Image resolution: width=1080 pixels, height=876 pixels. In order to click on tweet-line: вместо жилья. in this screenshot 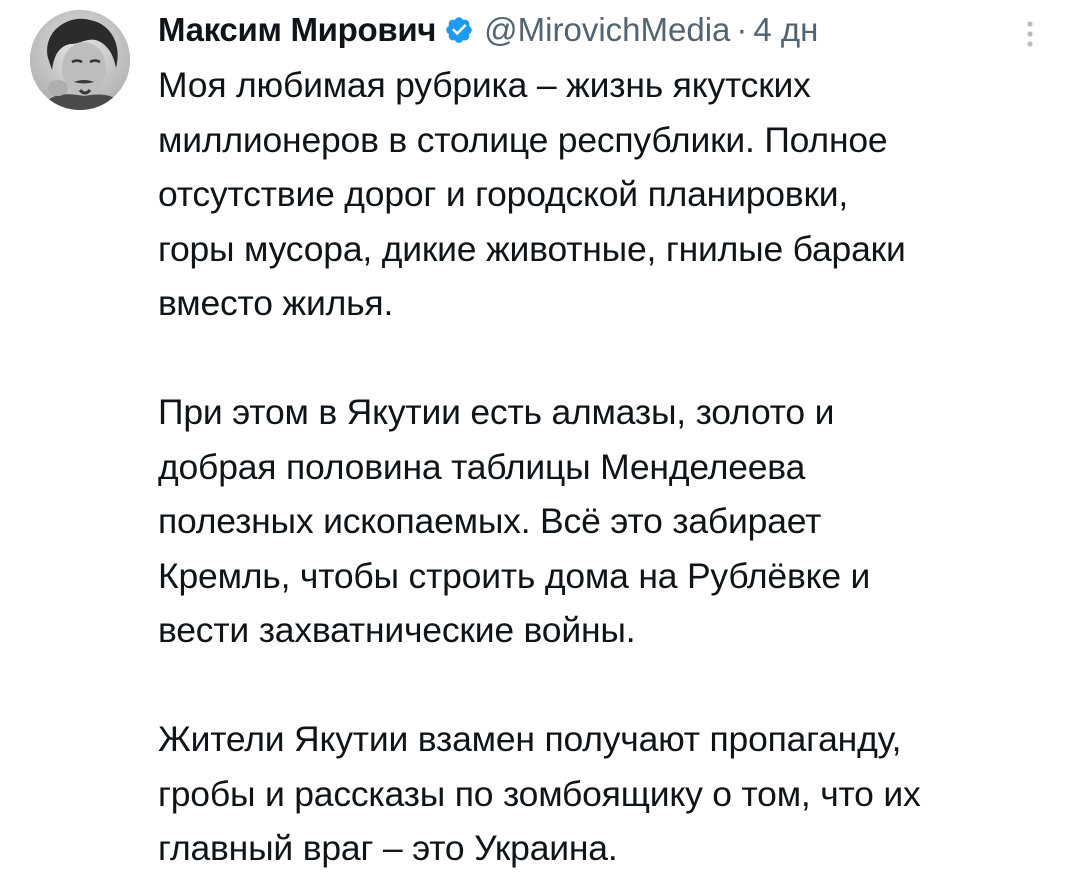, I will do `click(276, 303)`.